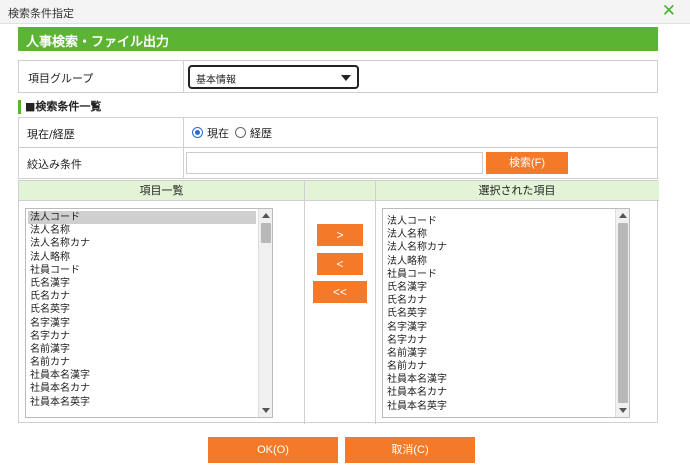  Describe the element at coordinates (420, 76) in the screenshot. I see `item-group-value-cell: 基本情報` at that location.